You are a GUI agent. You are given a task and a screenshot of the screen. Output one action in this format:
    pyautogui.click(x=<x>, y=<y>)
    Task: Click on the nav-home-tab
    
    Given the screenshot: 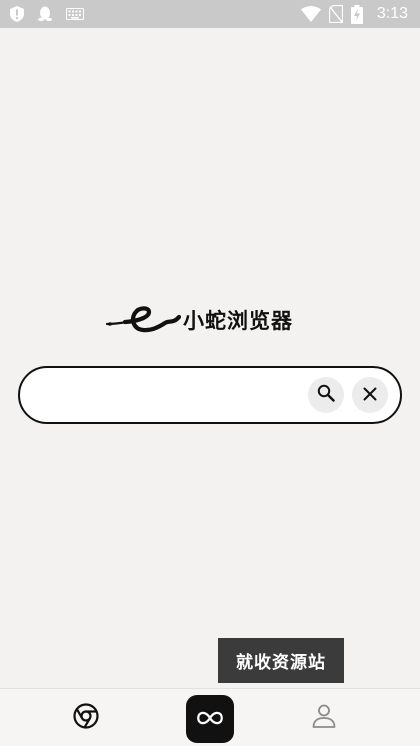 What is the action you would take?
    pyautogui.click(x=210, y=719)
    